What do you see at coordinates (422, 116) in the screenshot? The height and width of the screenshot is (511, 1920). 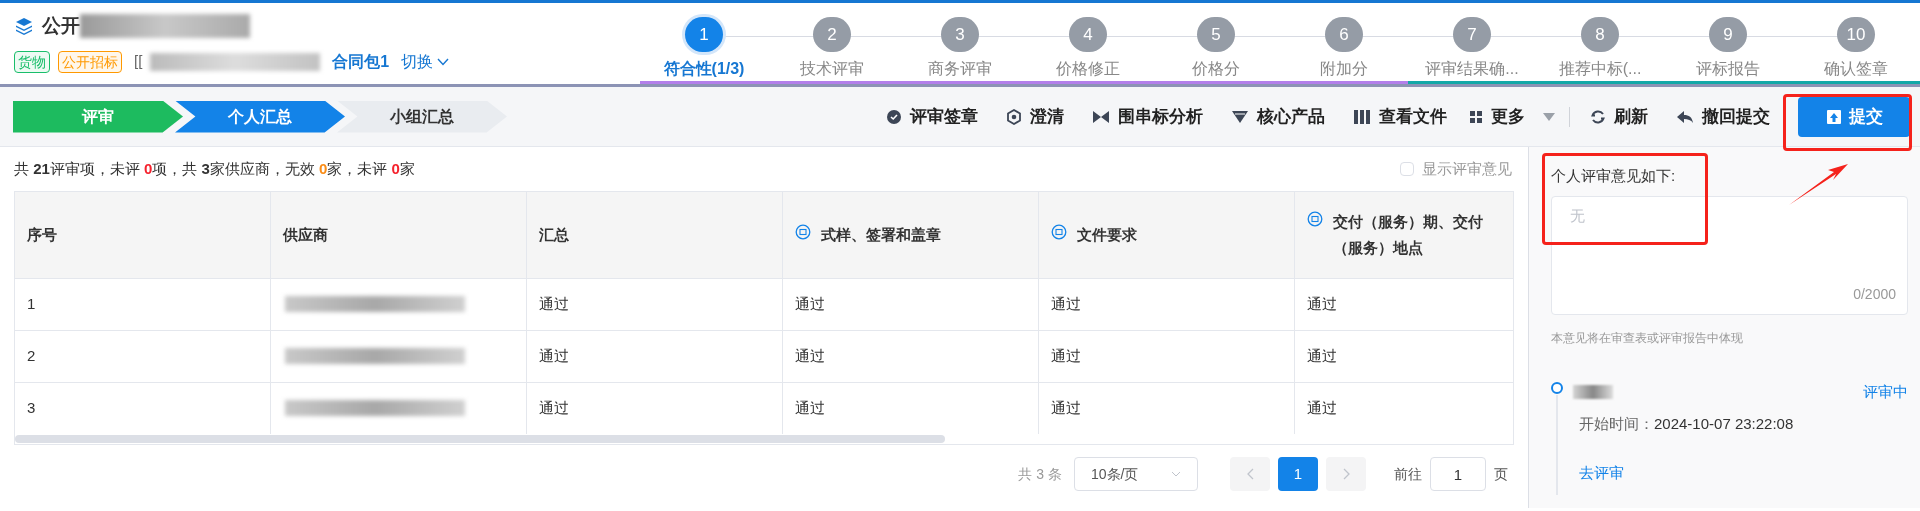 I see `breadcrumb-step: 小组汇总` at bounding box center [422, 116].